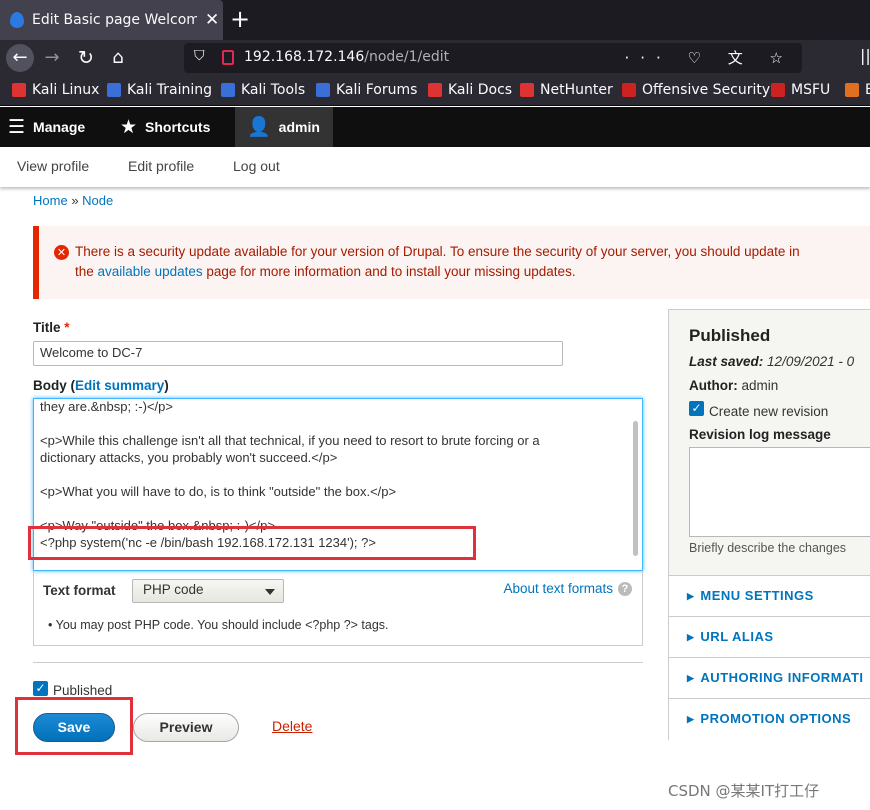 The width and height of the screenshot is (870, 810). Describe the element at coordinates (74, 726) in the screenshot. I see `save-button-highlight` at that location.